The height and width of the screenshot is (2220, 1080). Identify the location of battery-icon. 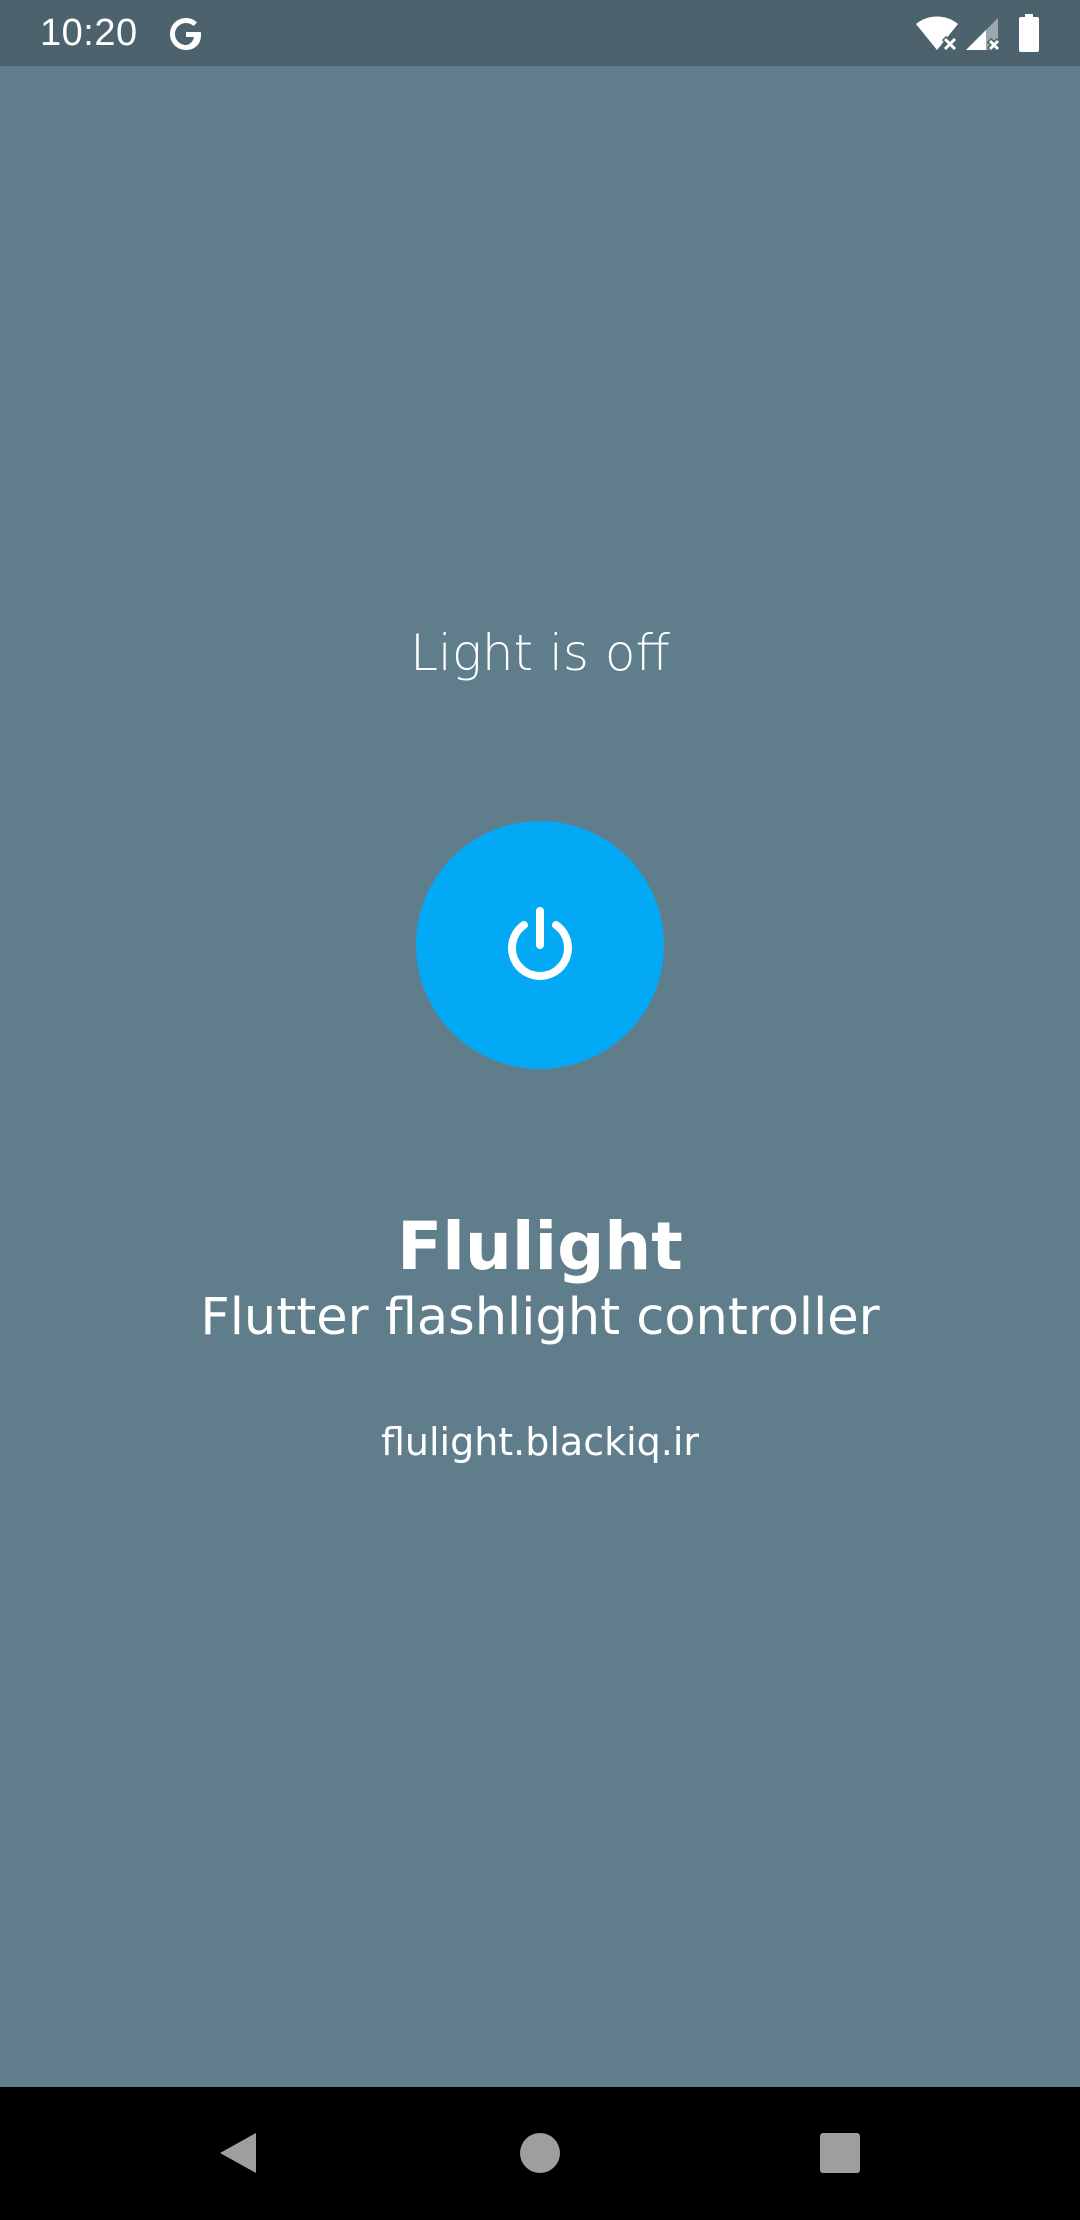
(1029, 33).